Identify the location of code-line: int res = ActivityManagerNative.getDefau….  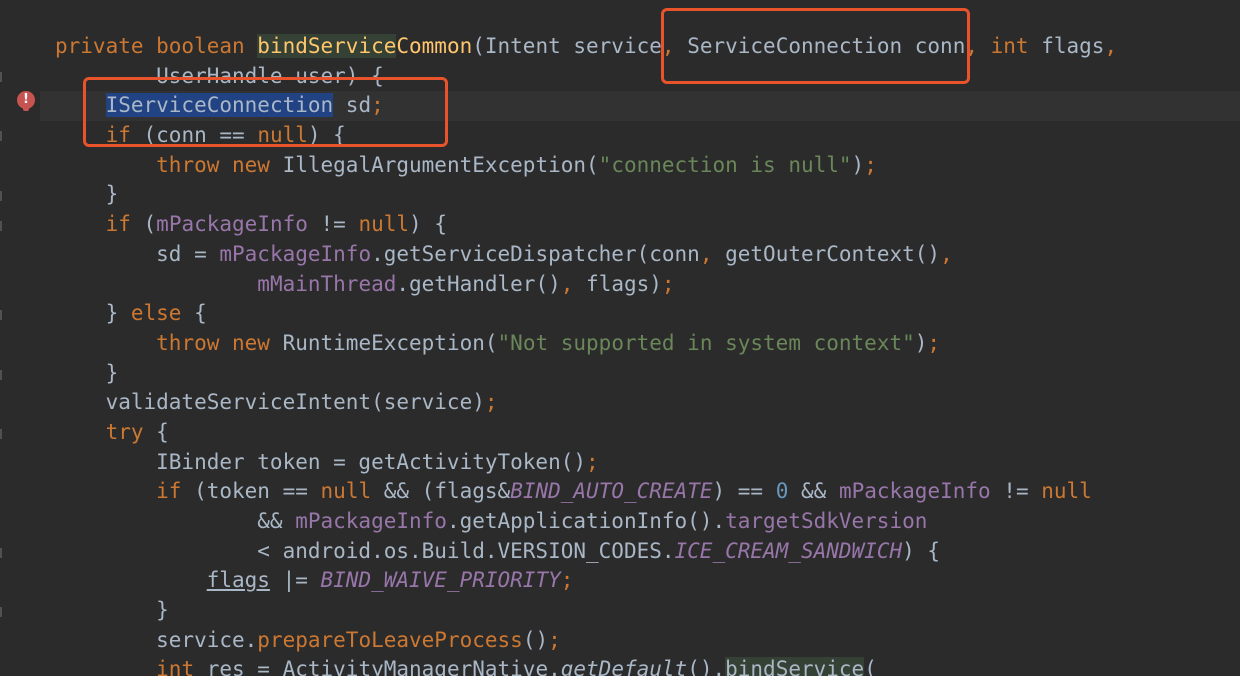
(586, 665).